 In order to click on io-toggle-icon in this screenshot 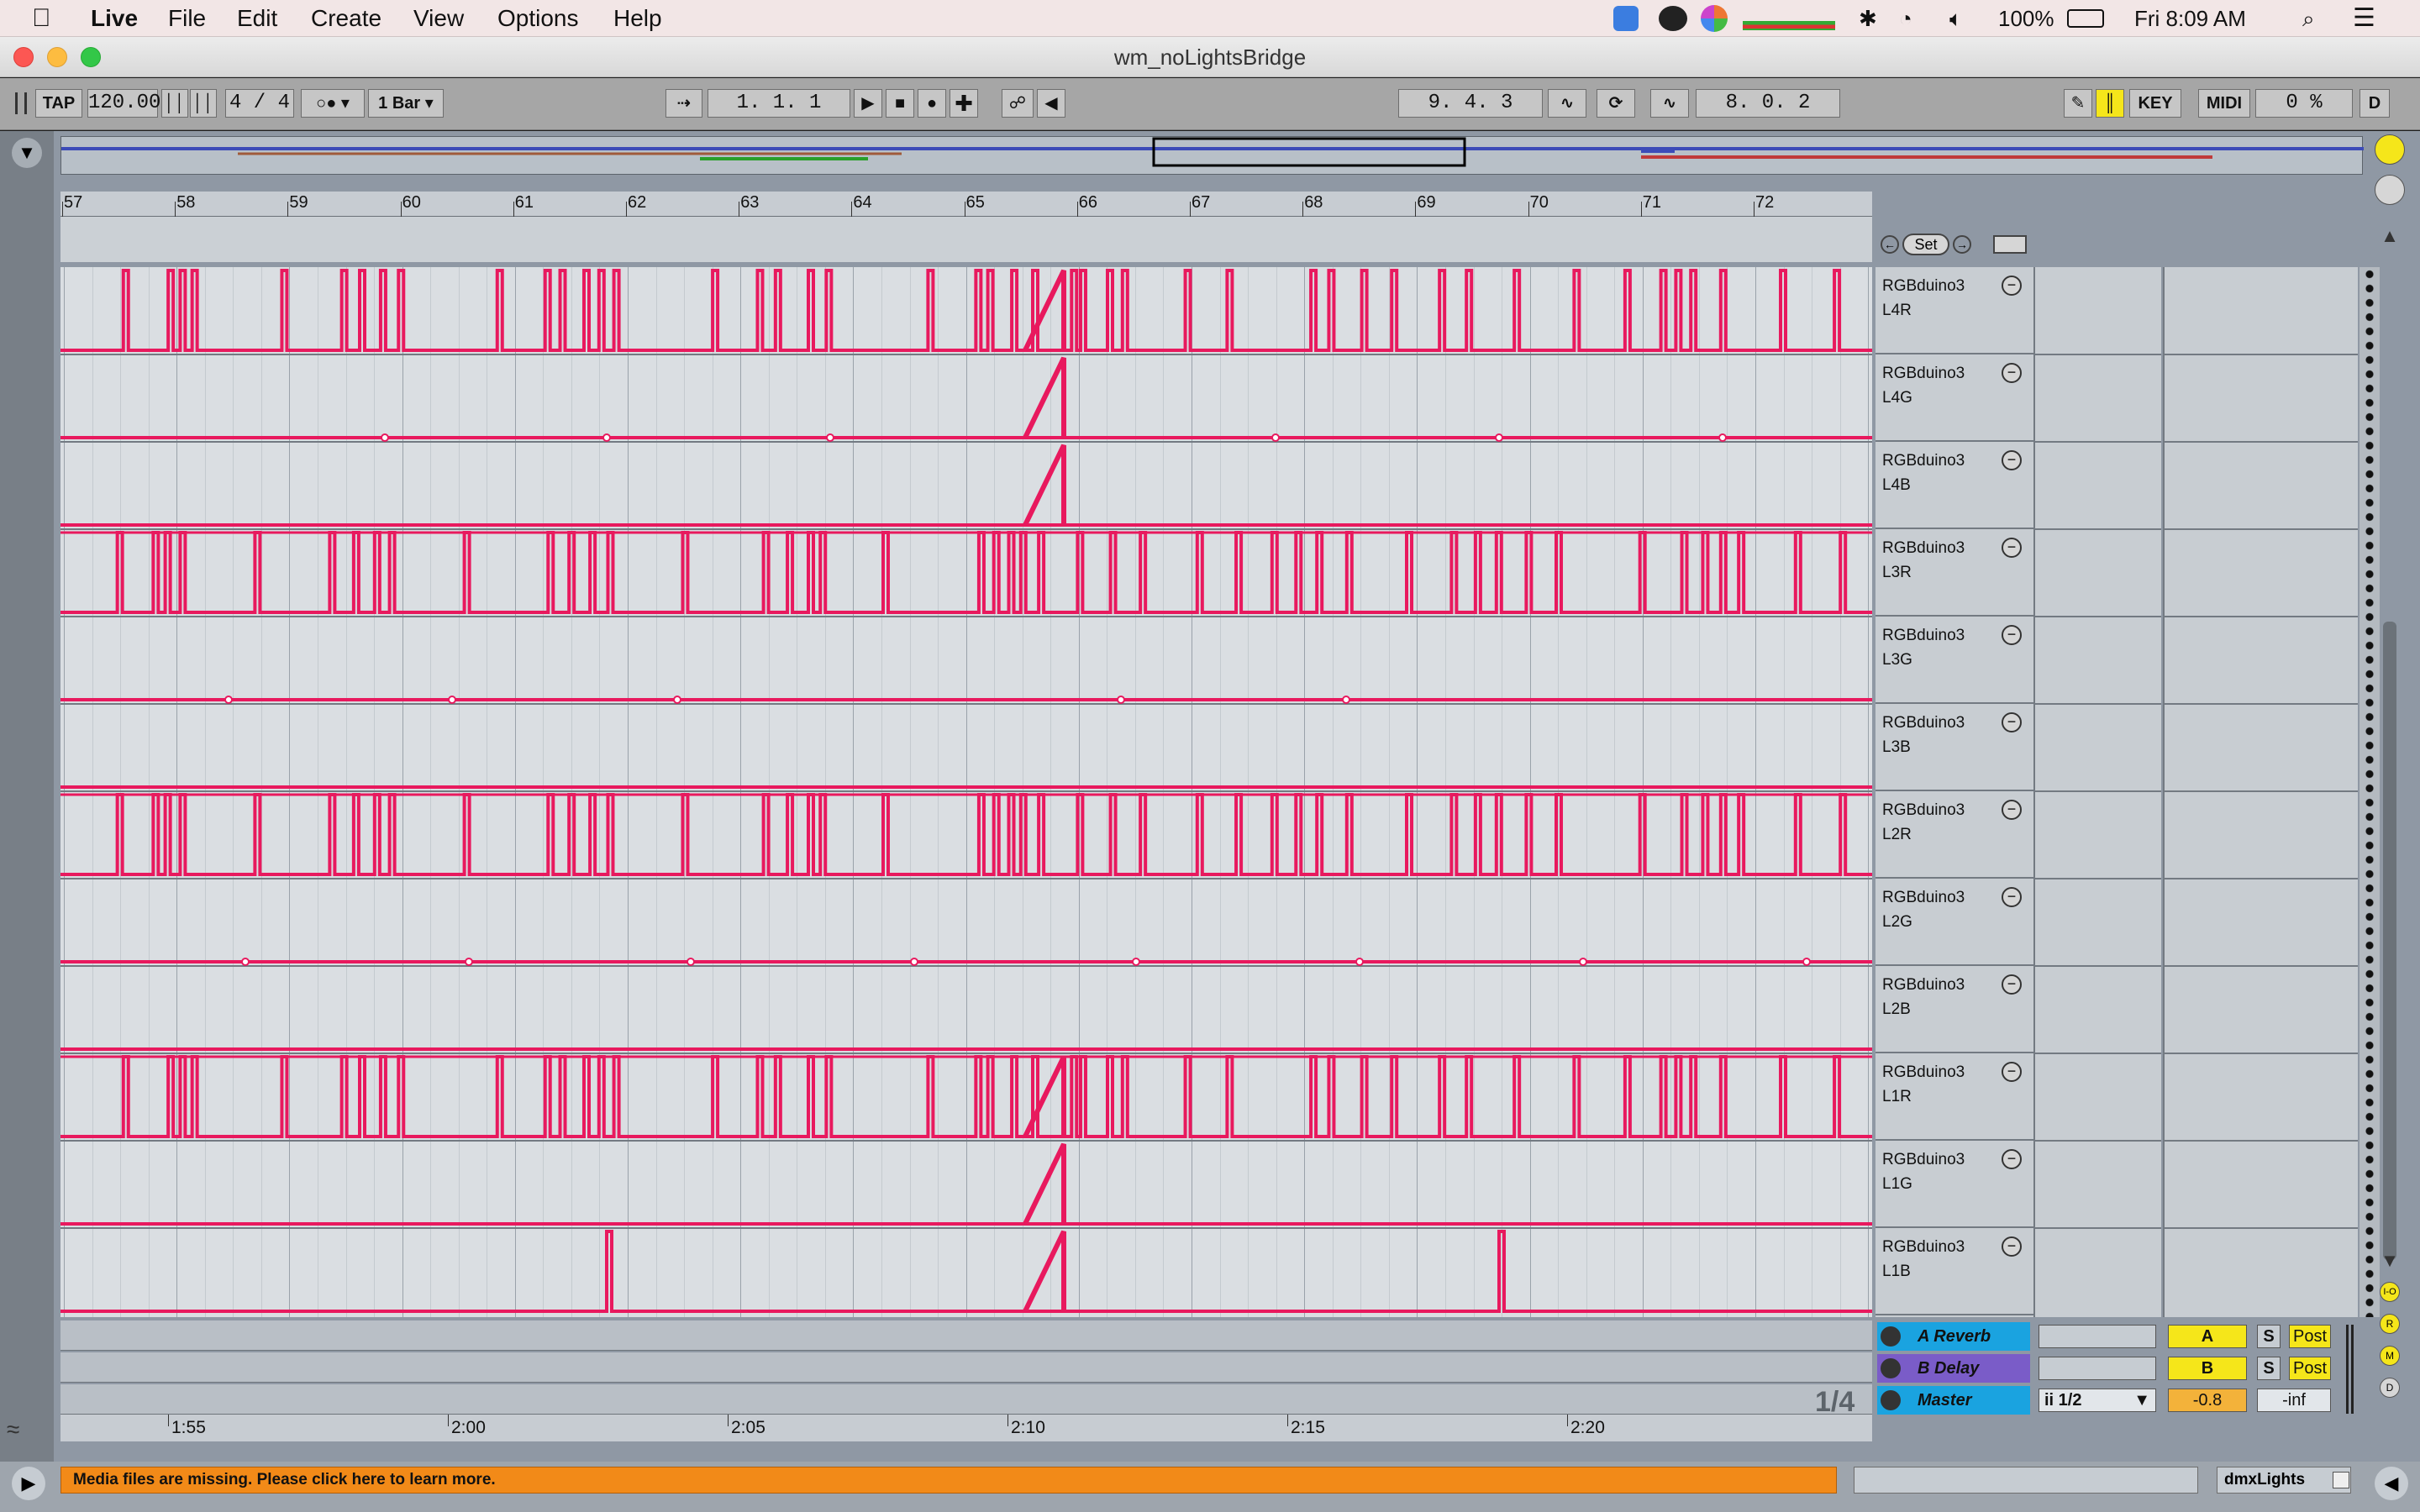, I will do `click(2390, 190)`.